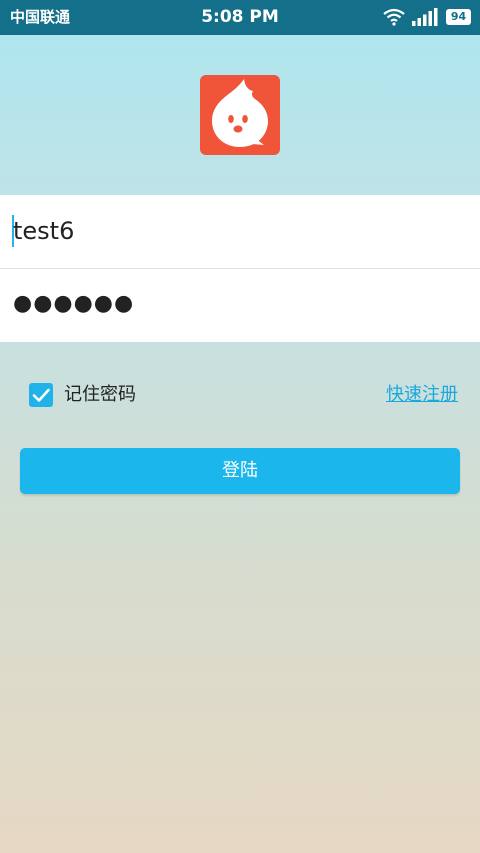  Describe the element at coordinates (240, 115) in the screenshot. I see `app-logo-icon` at that location.